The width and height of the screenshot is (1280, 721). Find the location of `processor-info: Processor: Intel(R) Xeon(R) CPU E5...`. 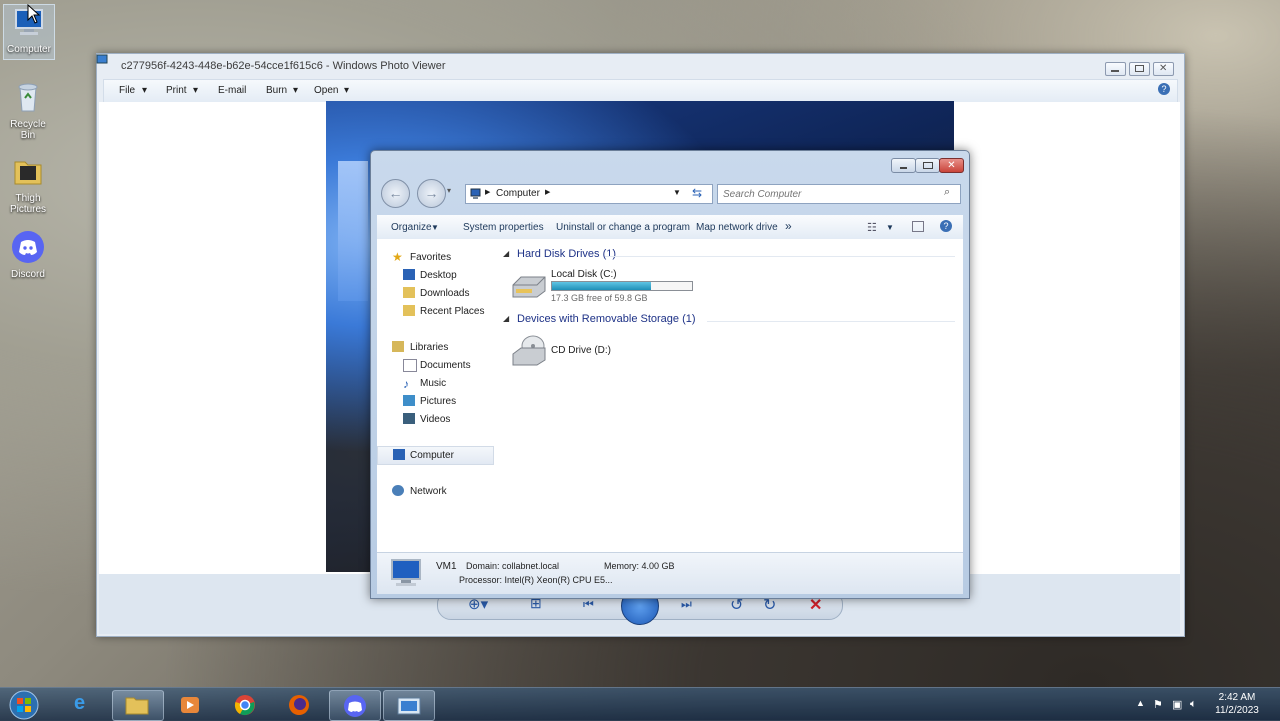

processor-info: Processor: Intel(R) Xeon(R) CPU E5... is located at coordinates (536, 580).